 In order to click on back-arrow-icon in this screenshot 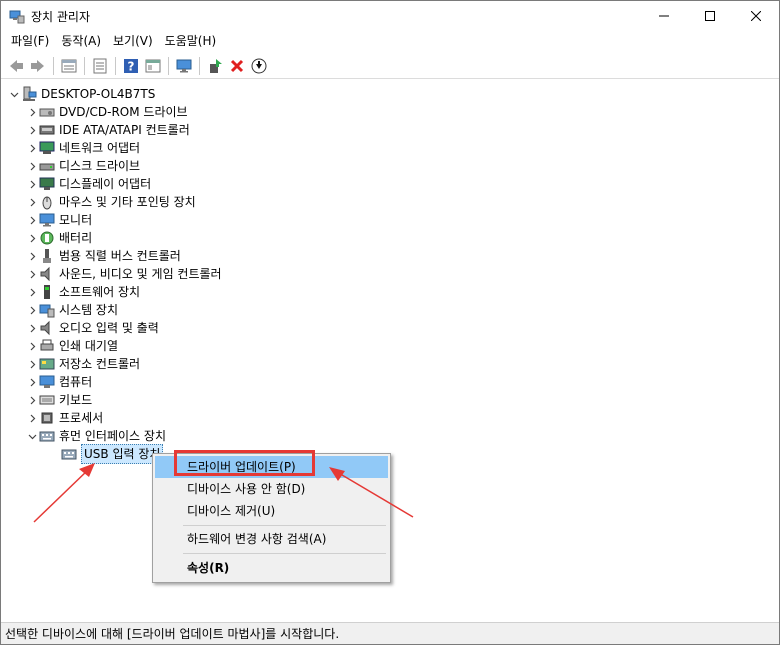, I will do `click(16, 66)`.